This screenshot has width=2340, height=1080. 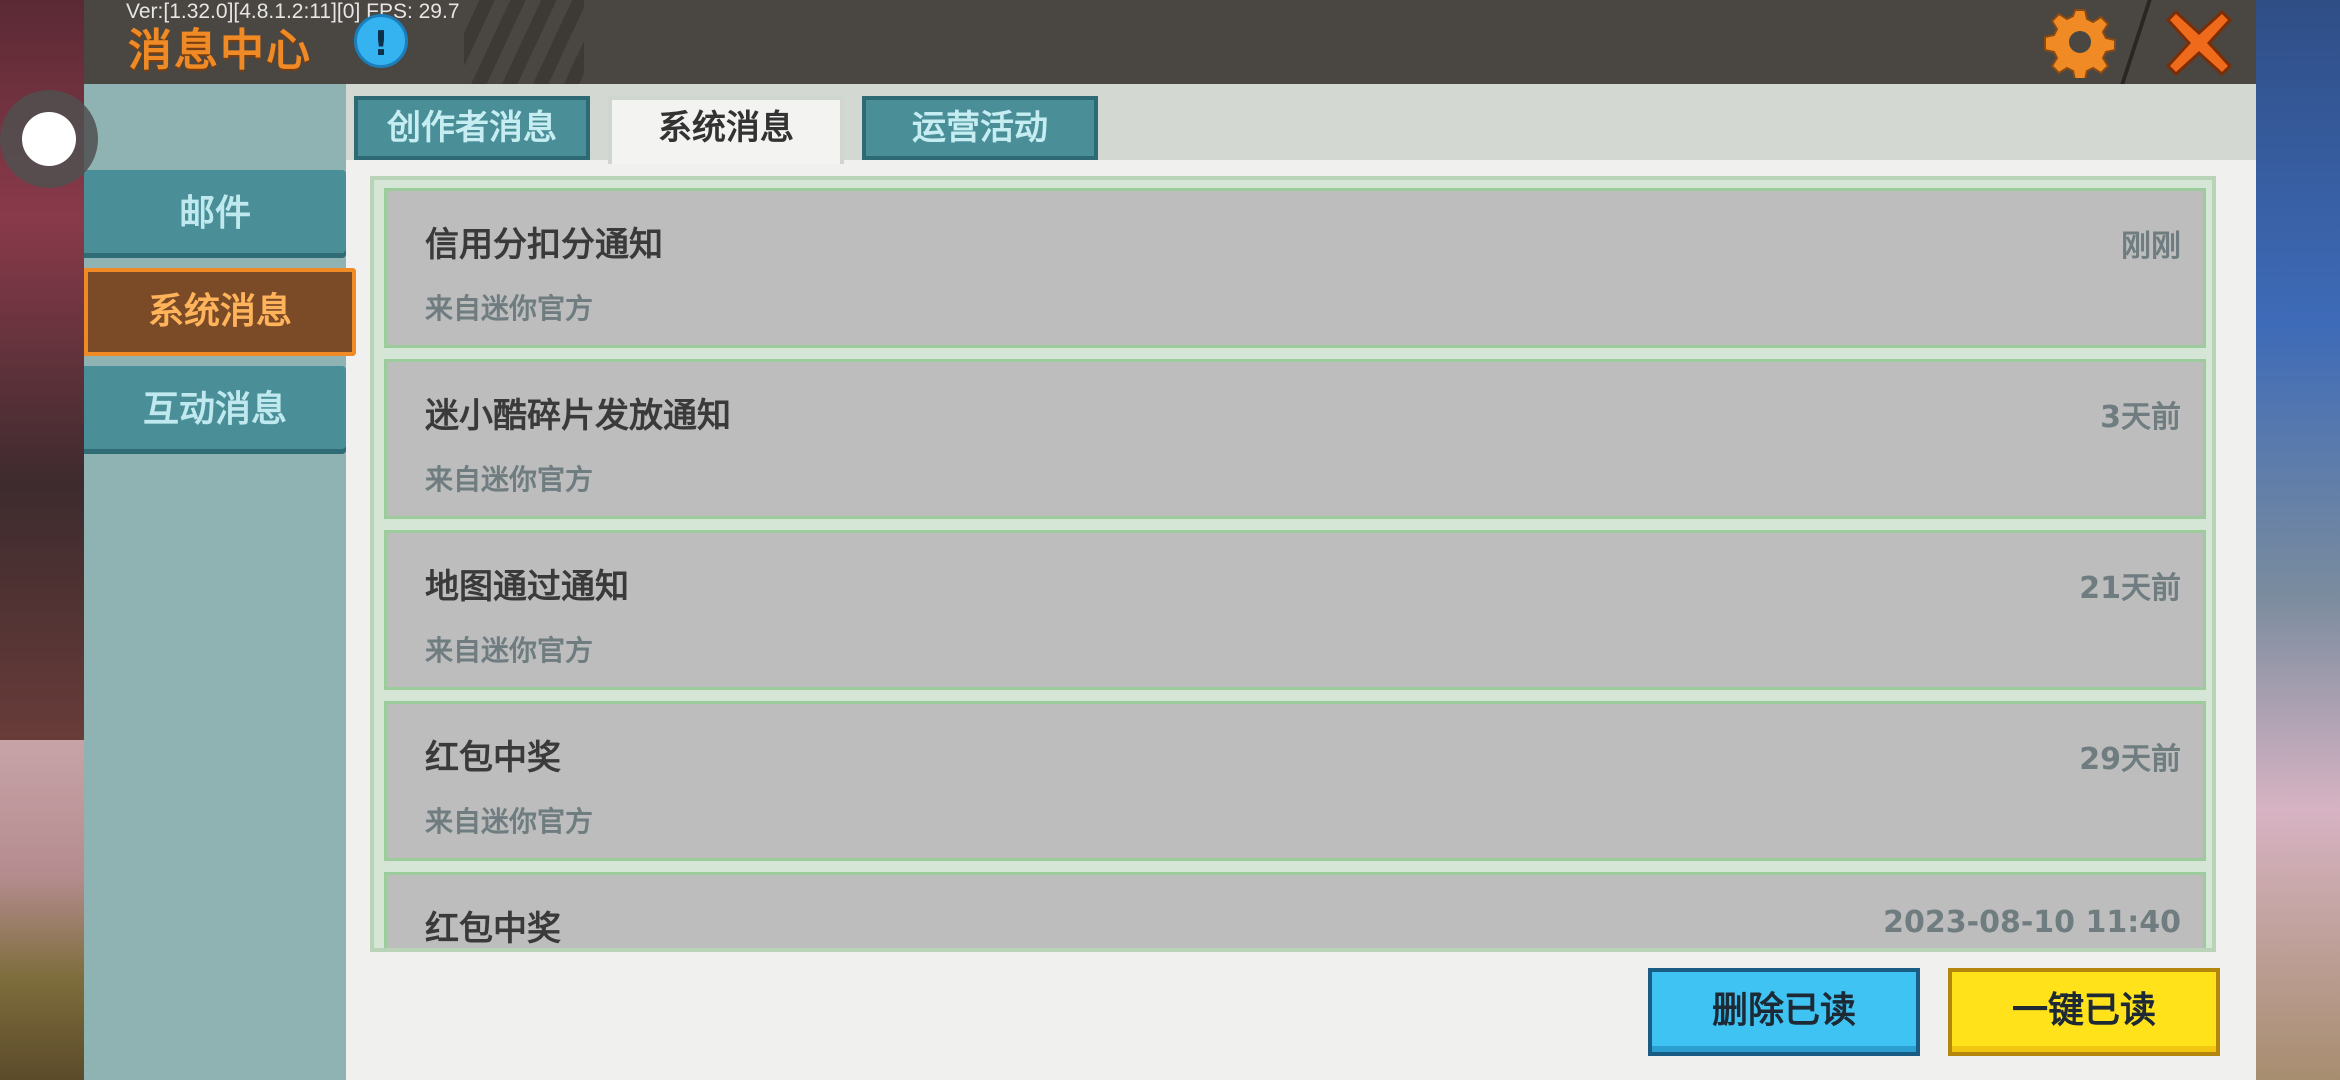 What do you see at coordinates (1295, 781) in the screenshot?
I see `message-item: 红包中奖 来自迷你官方 29天前` at bounding box center [1295, 781].